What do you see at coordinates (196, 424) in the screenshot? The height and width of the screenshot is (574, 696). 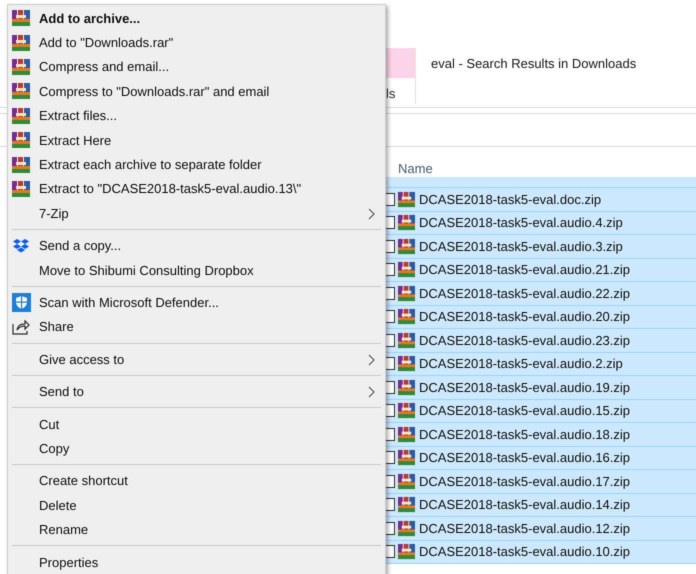 I see `menu-item: Cut` at bounding box center [196, 424].